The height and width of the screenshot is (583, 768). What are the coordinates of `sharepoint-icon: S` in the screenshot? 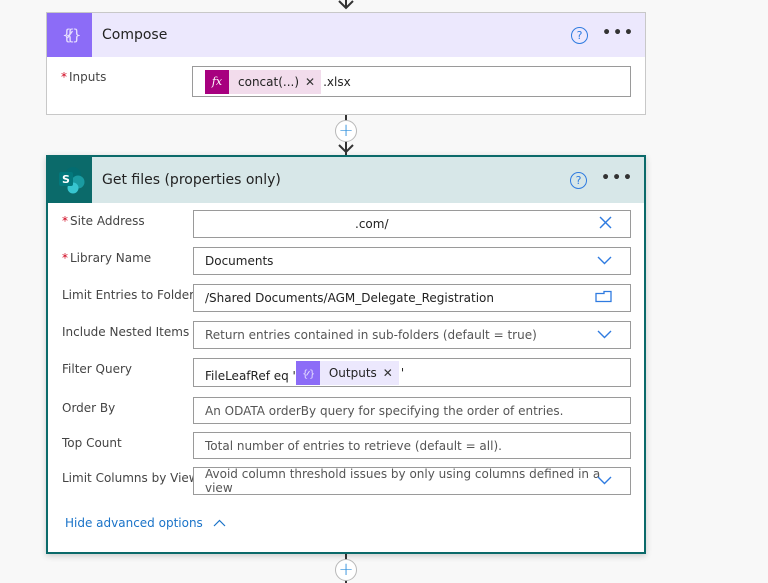 It's located at (70, 180).